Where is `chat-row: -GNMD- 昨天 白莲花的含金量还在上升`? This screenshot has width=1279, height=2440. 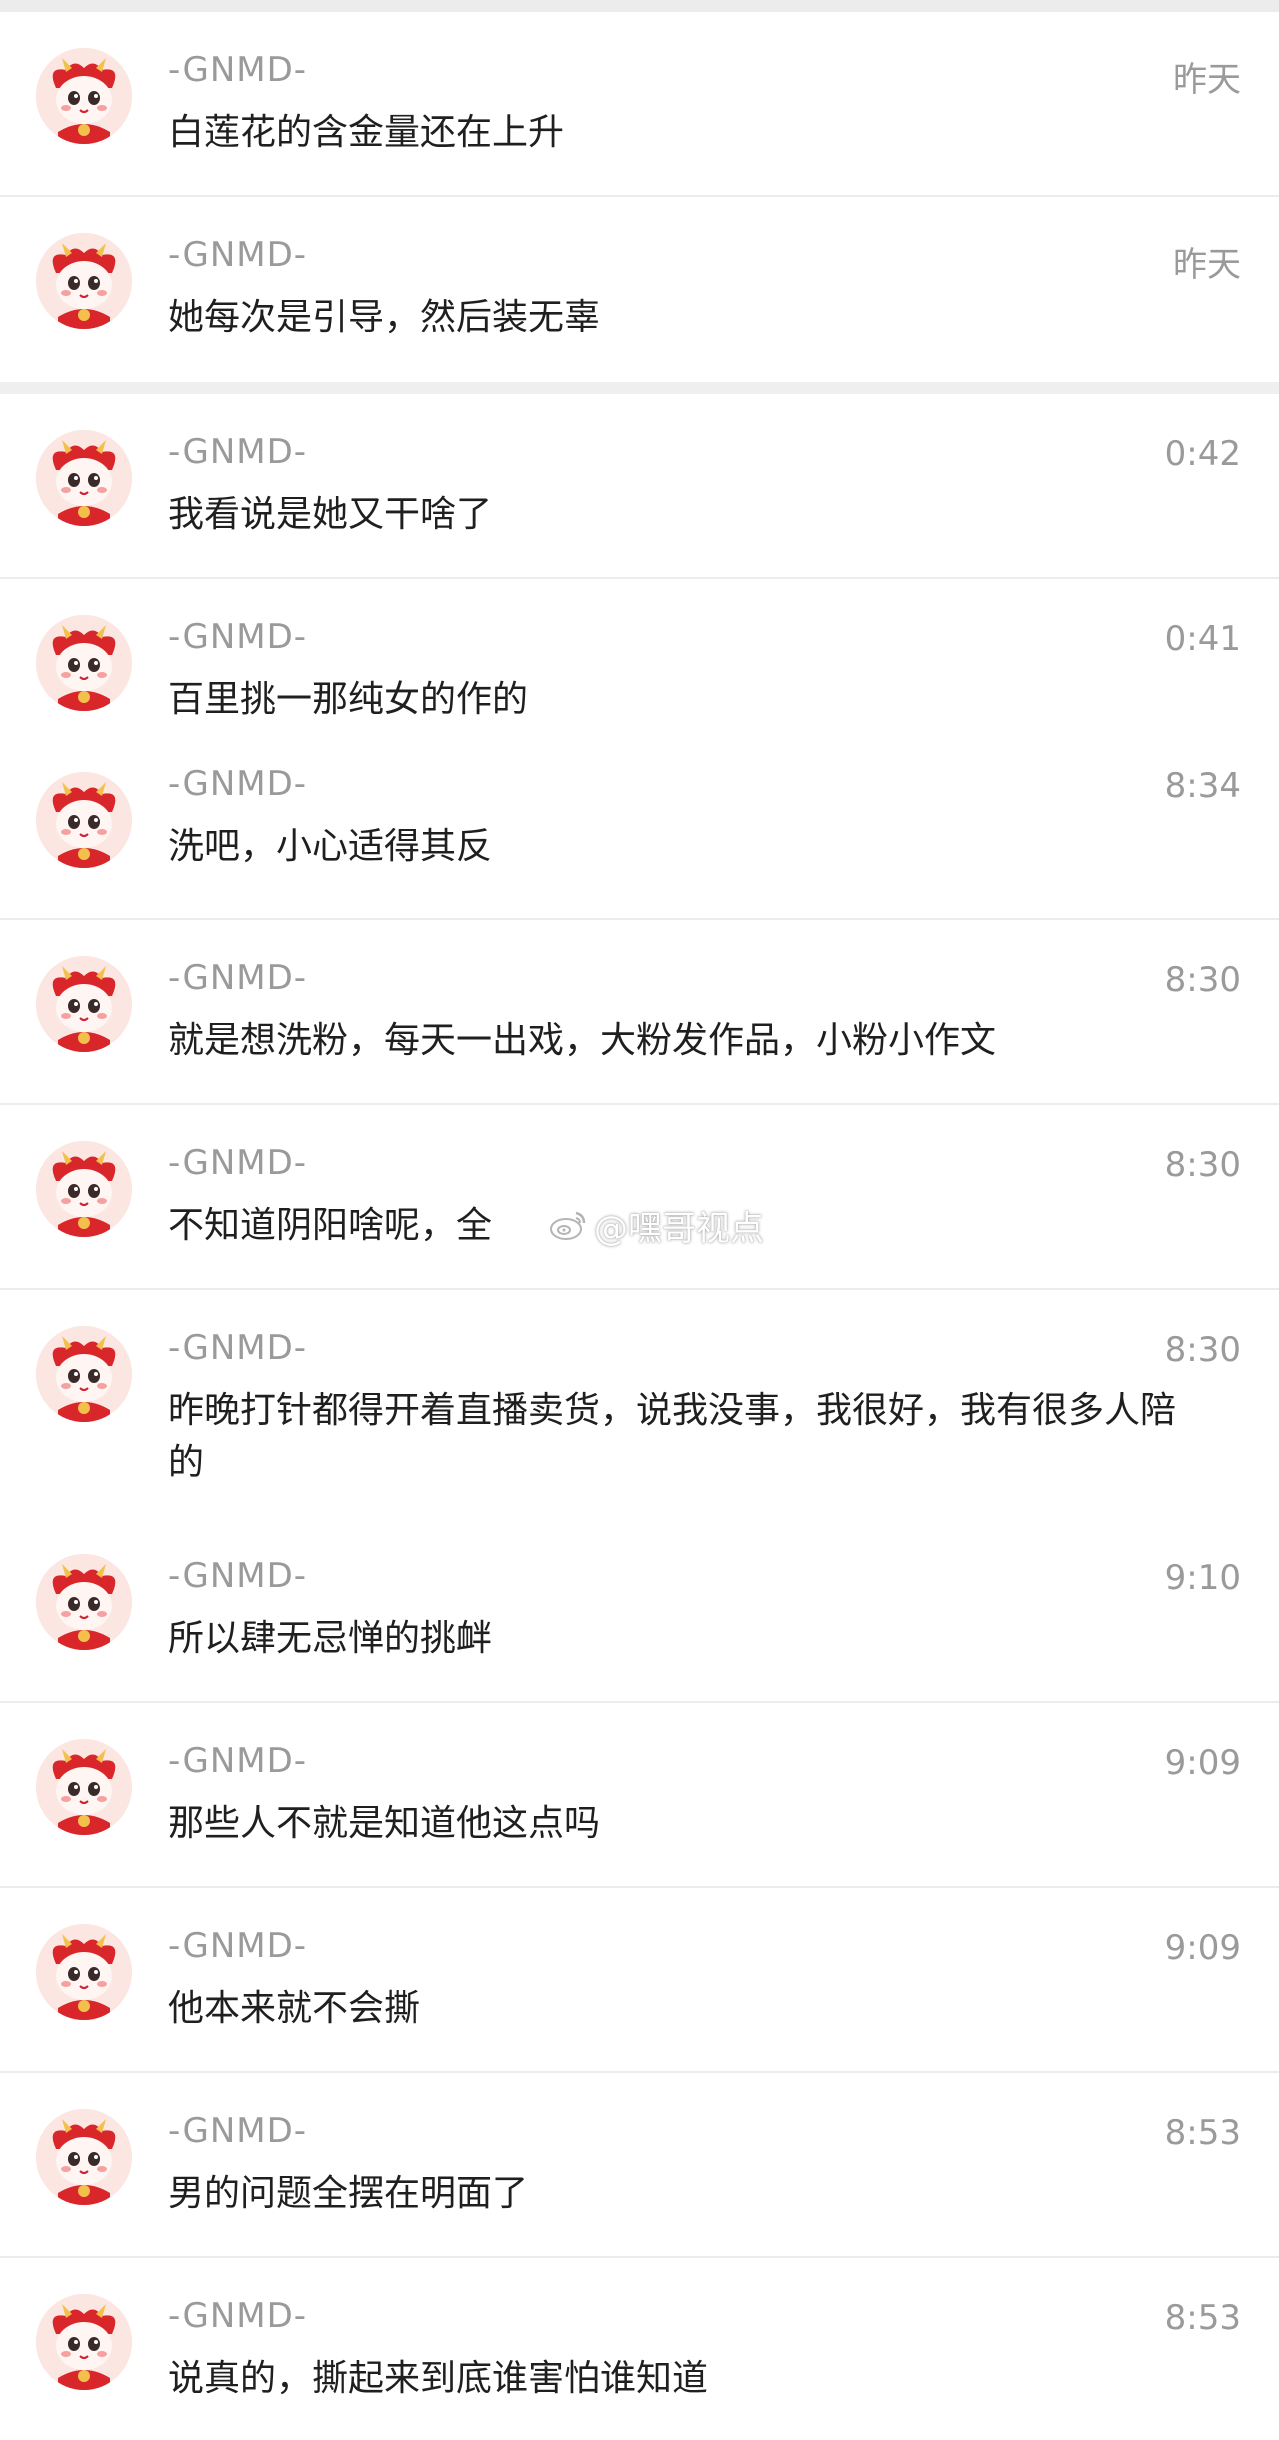 chat-row: -GNMD- 昨天 白莲花的含金量还在上升 is located at coordinates (639, 104).